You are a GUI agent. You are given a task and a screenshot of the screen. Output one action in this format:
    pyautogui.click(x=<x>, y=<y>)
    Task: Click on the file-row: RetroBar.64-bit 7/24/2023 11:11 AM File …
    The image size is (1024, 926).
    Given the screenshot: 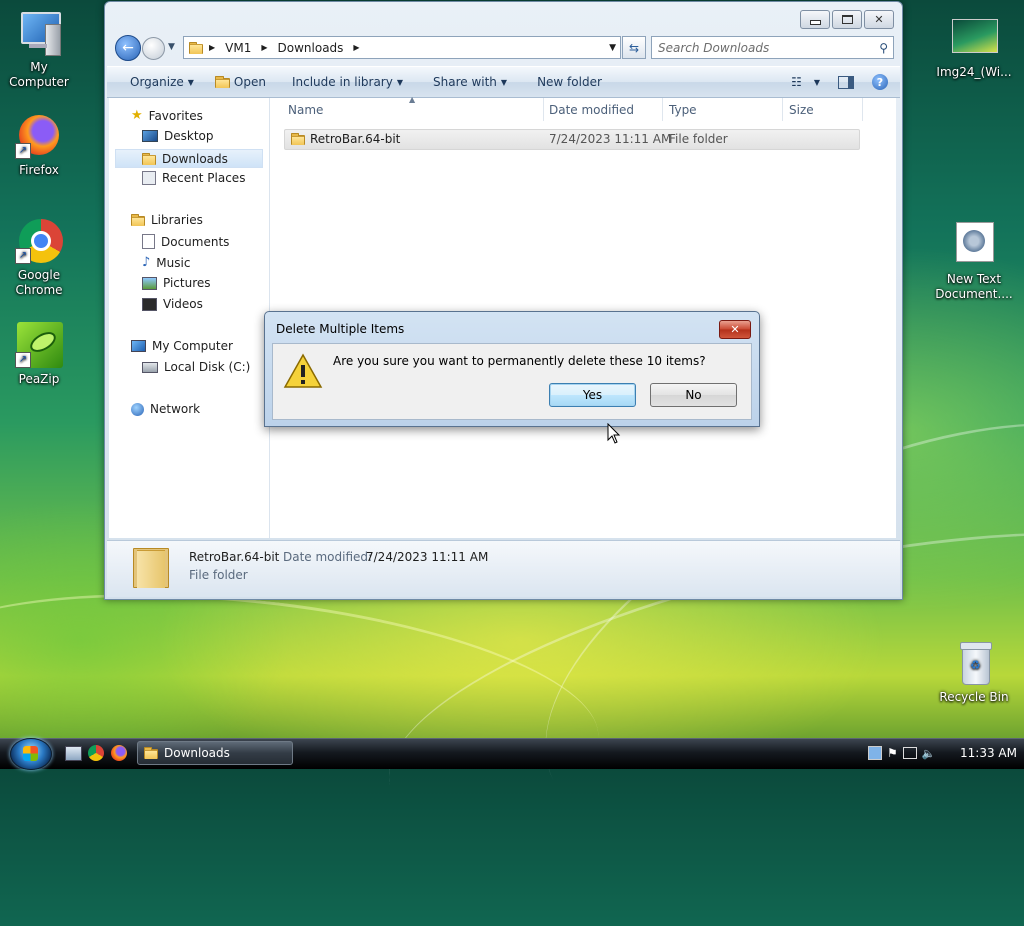 What is the action you would take?
    pyautogui.click(x=572, y=139)
    